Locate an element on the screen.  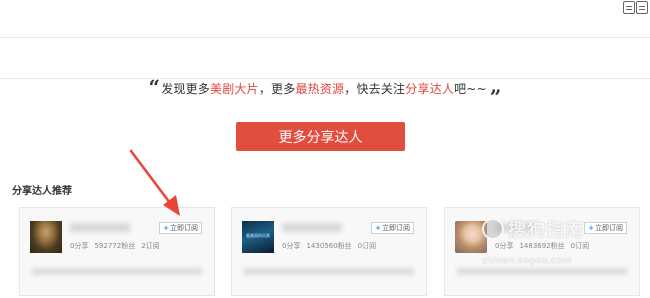
promo-highlight-sharers: 分享达人 is located at coordinates (430, 89).